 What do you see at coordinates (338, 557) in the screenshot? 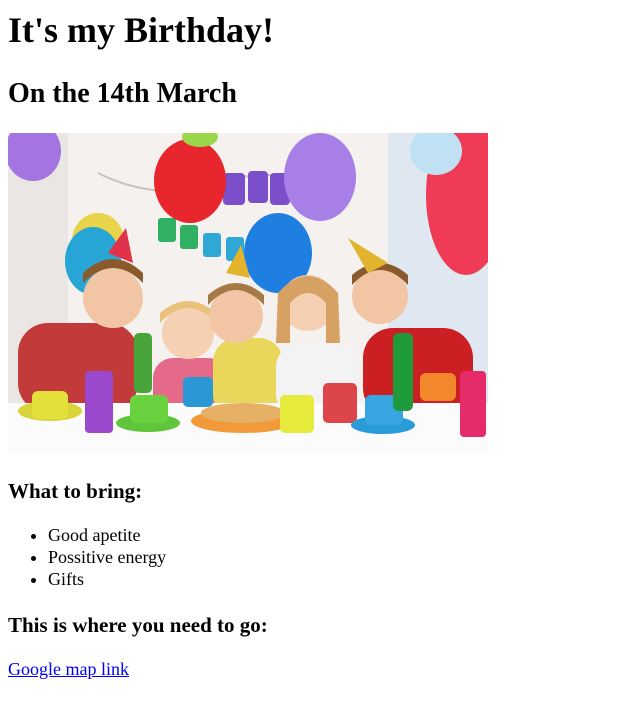
I see `list-item: Possitive energy` at bounding box center [338, 557].